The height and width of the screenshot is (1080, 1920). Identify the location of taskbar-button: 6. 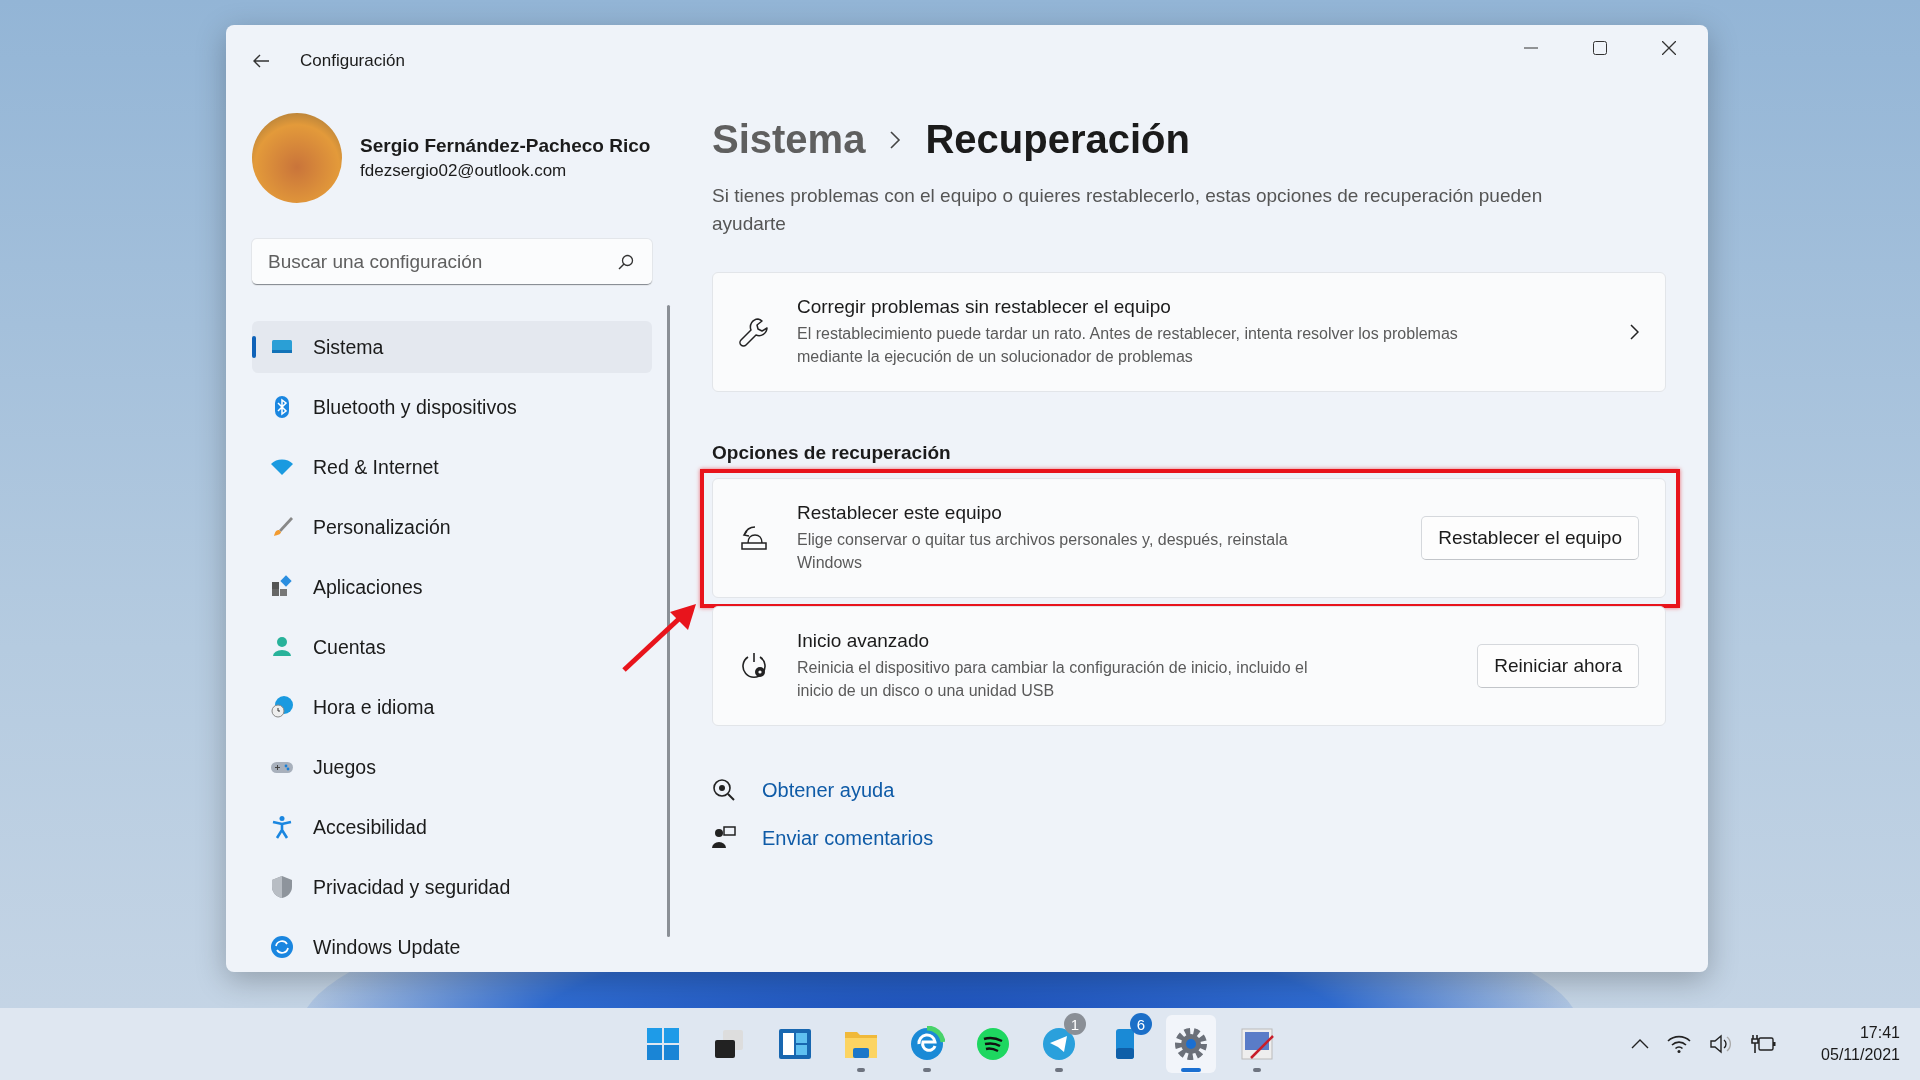
(1125, 1044).